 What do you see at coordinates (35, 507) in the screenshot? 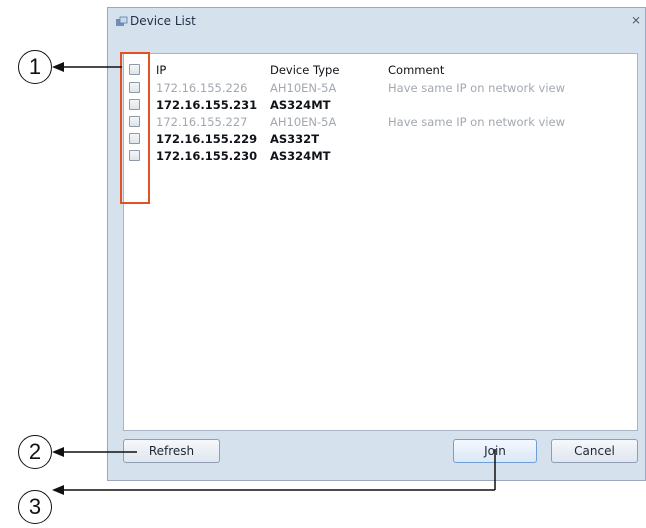
I see `callout-3: 3` at bounding box center [35, 507].